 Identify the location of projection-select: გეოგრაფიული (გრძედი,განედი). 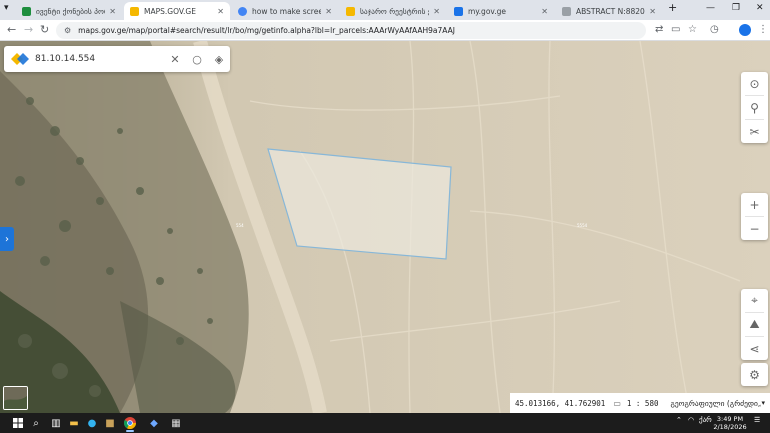
(715, 403).